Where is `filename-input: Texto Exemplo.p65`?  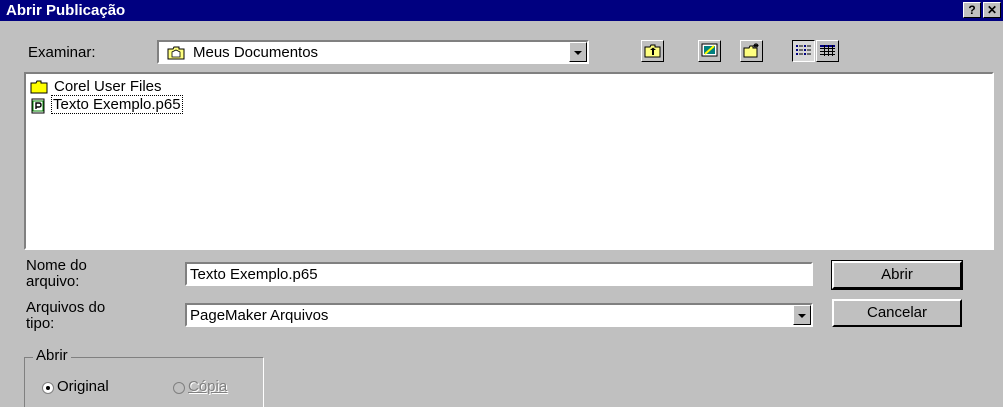
filename-input: Texto Exemplo.p65 is located at coordinates (499, 274).